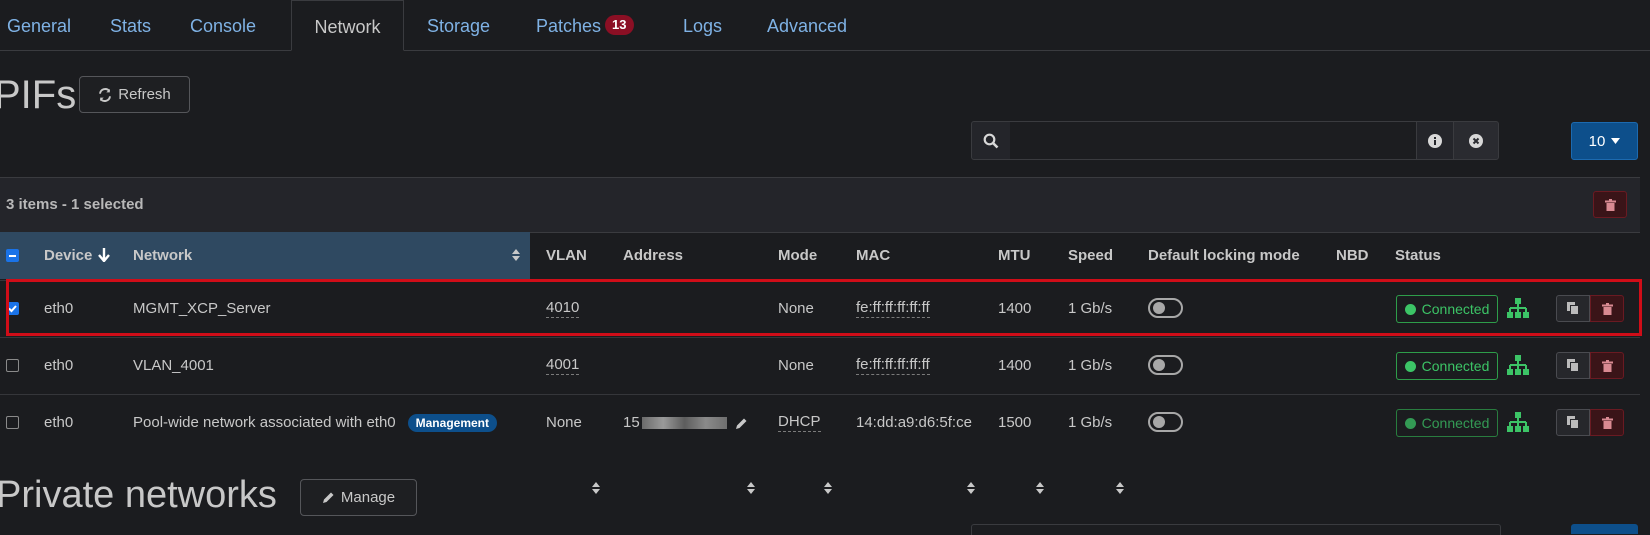 The height and width of the screenshot is (535, 1650). I want to click on tab-label: Storage, so click(459, 26).